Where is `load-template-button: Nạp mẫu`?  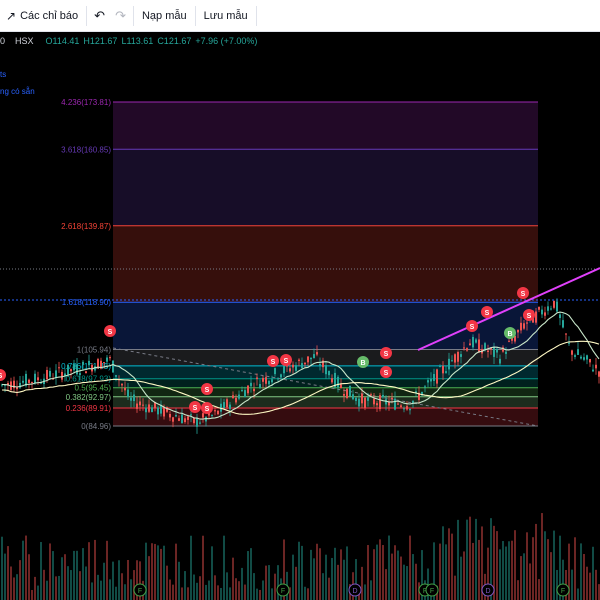 load-template-button: Nạp mẫu is located at coordinates (164, 16).